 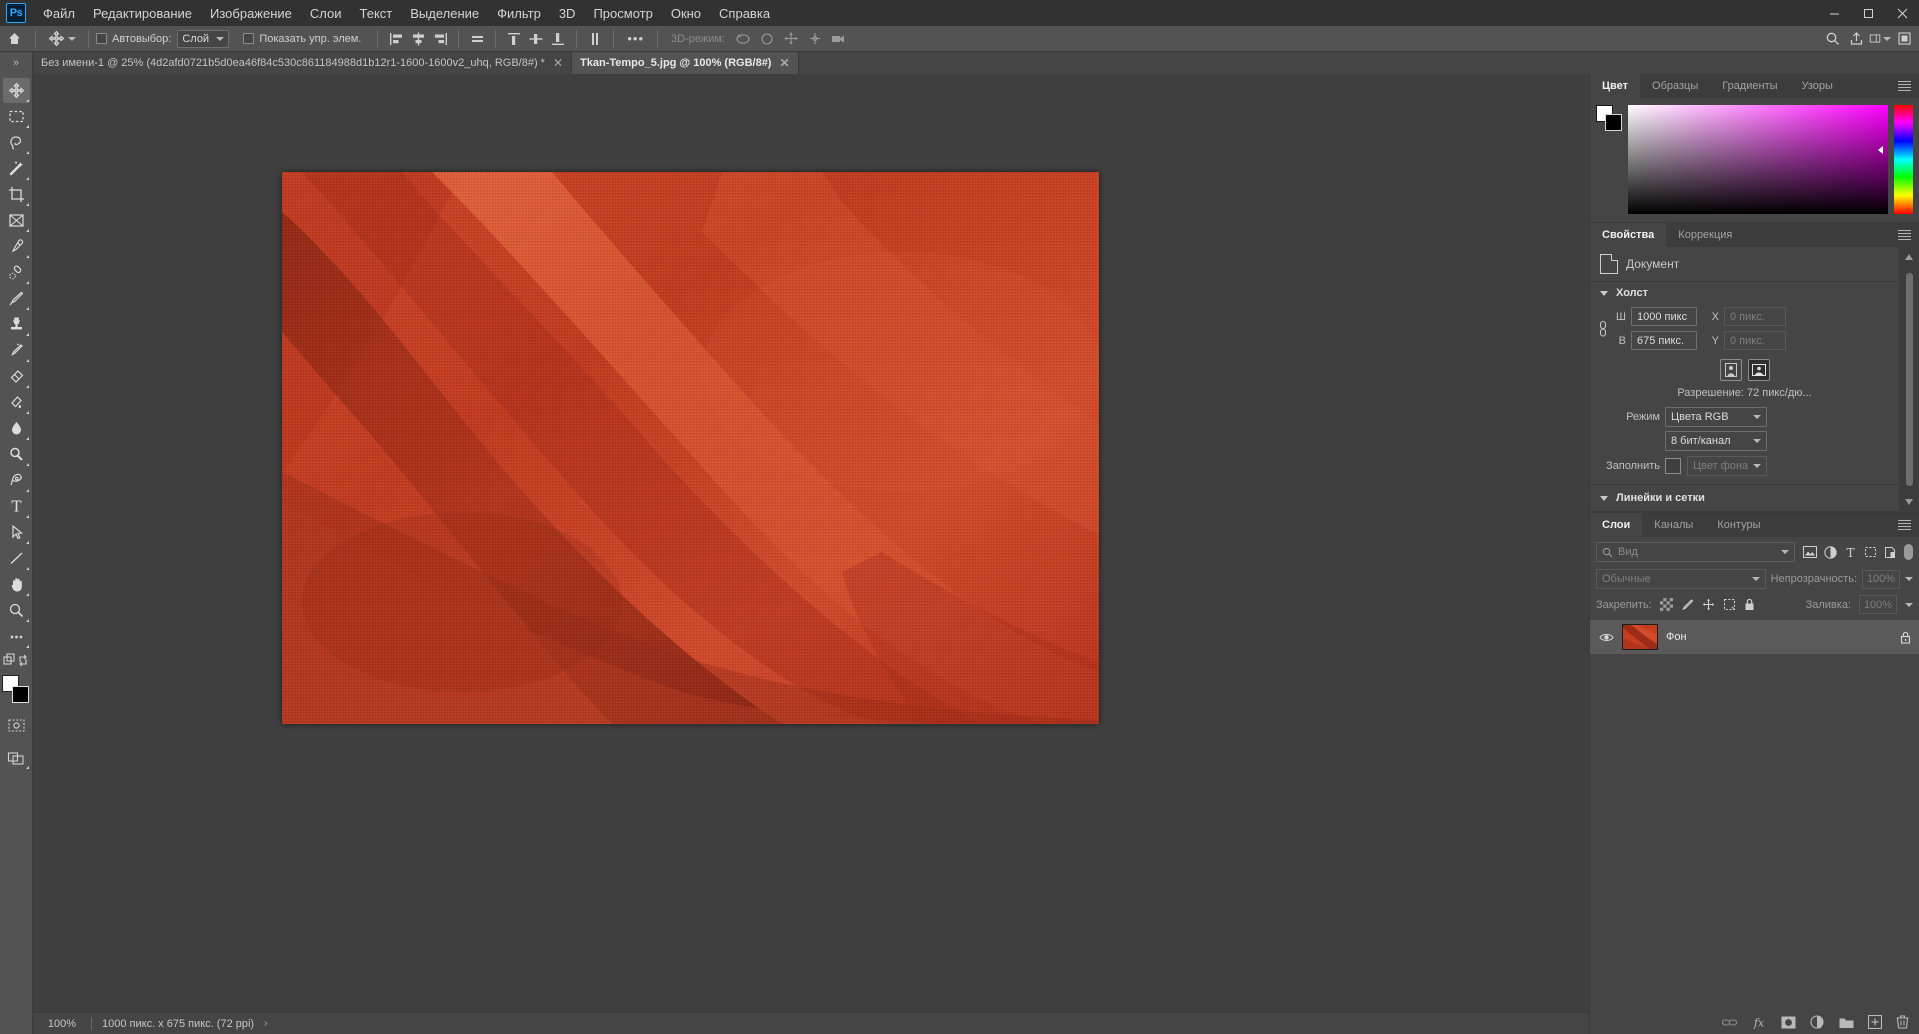 I want to click on align-bottom-edges-button, so click(x=558, y=39).